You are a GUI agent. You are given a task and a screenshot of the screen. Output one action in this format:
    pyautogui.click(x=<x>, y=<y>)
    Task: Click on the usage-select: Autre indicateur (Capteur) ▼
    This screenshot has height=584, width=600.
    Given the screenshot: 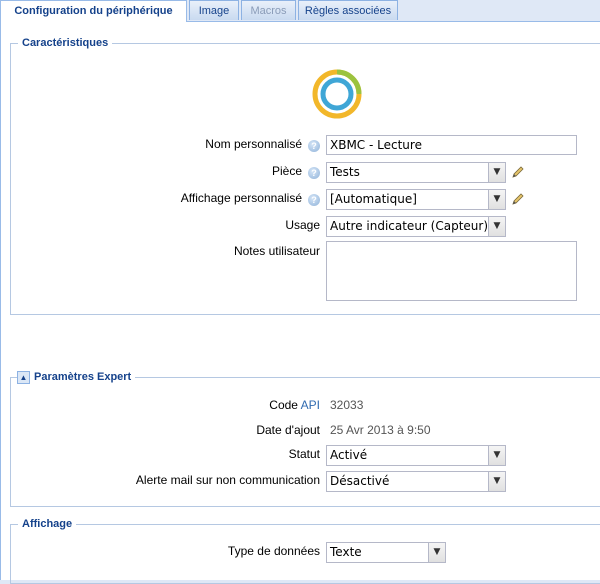 What is the action you would take?
    pyautogui.click(x=416, y=226)
    